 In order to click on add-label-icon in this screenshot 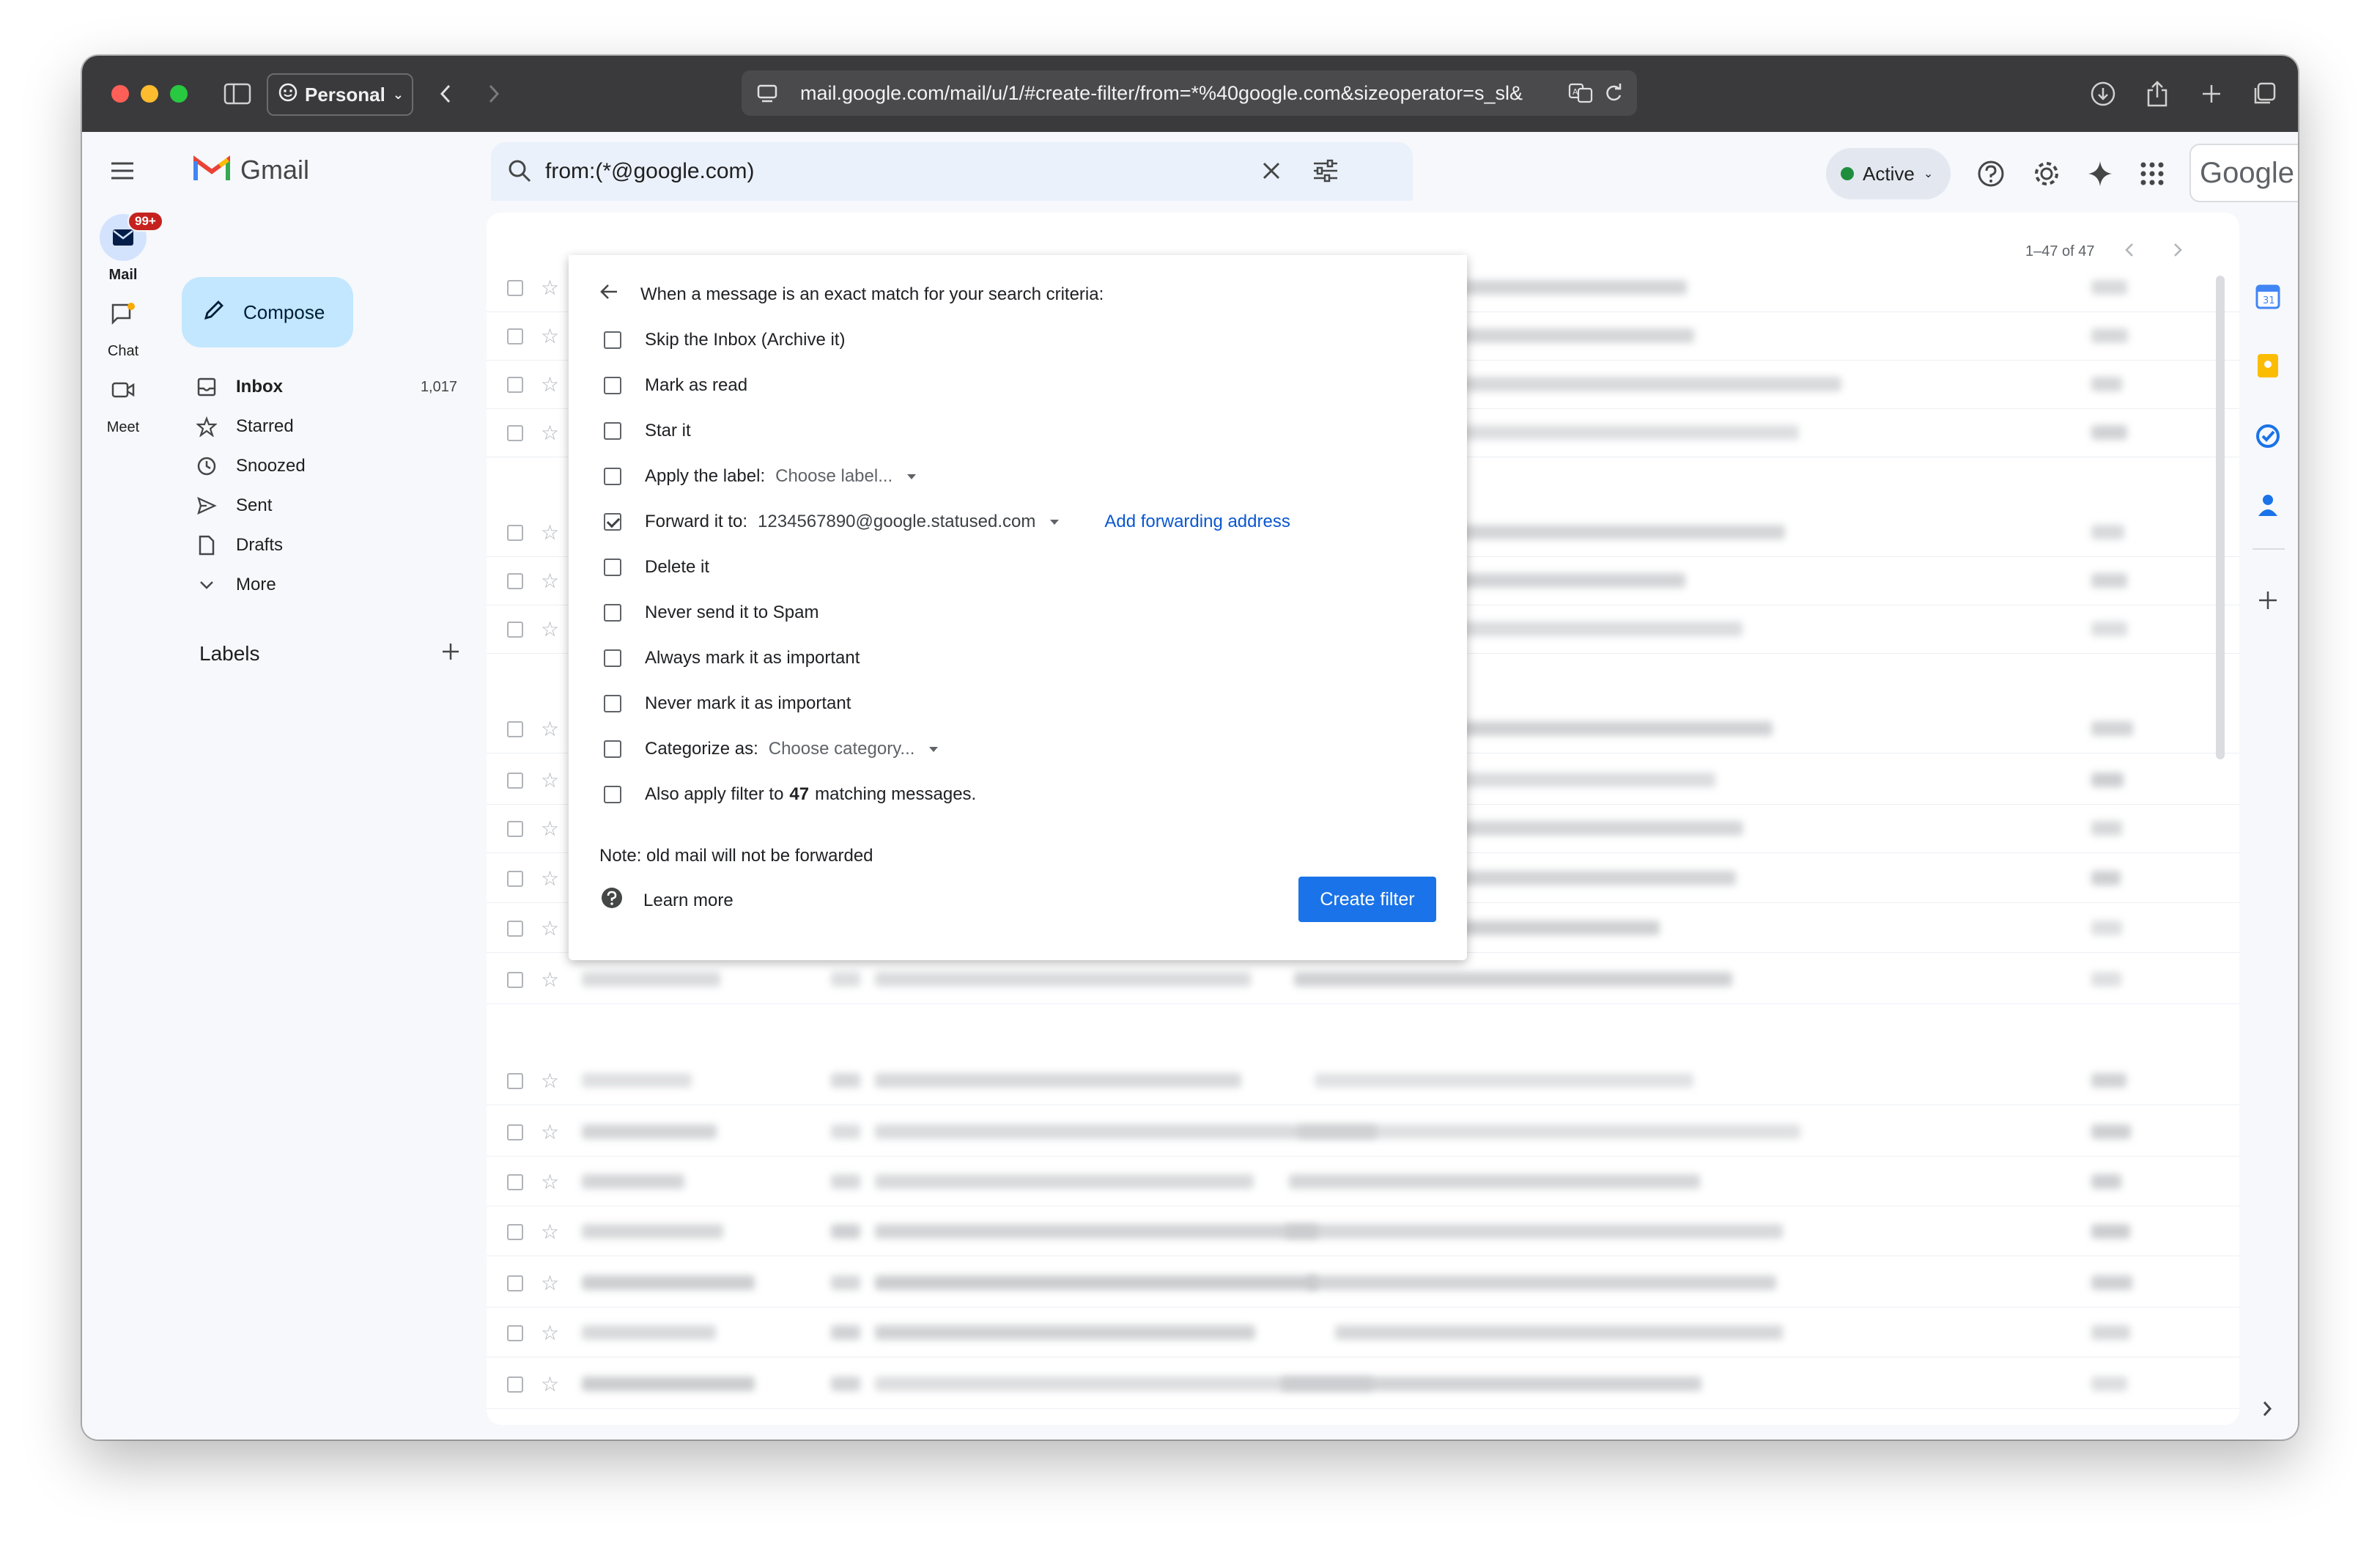, I will do `click(451, 654)`.